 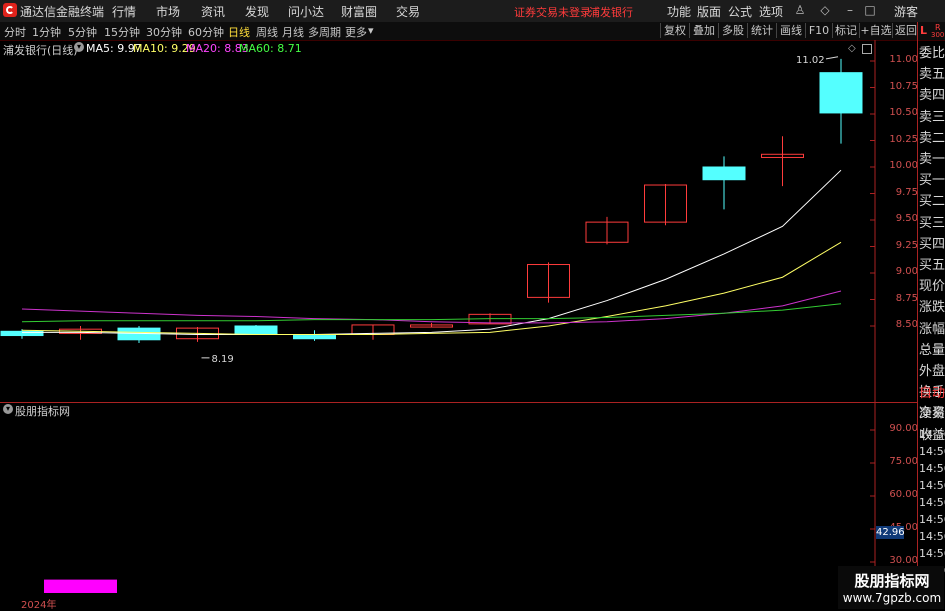 What do you see at coordinates (892, 598) in the screenshot?
I see `watermark-url: www.7gpzb.com` at bounding box center [892, 598].